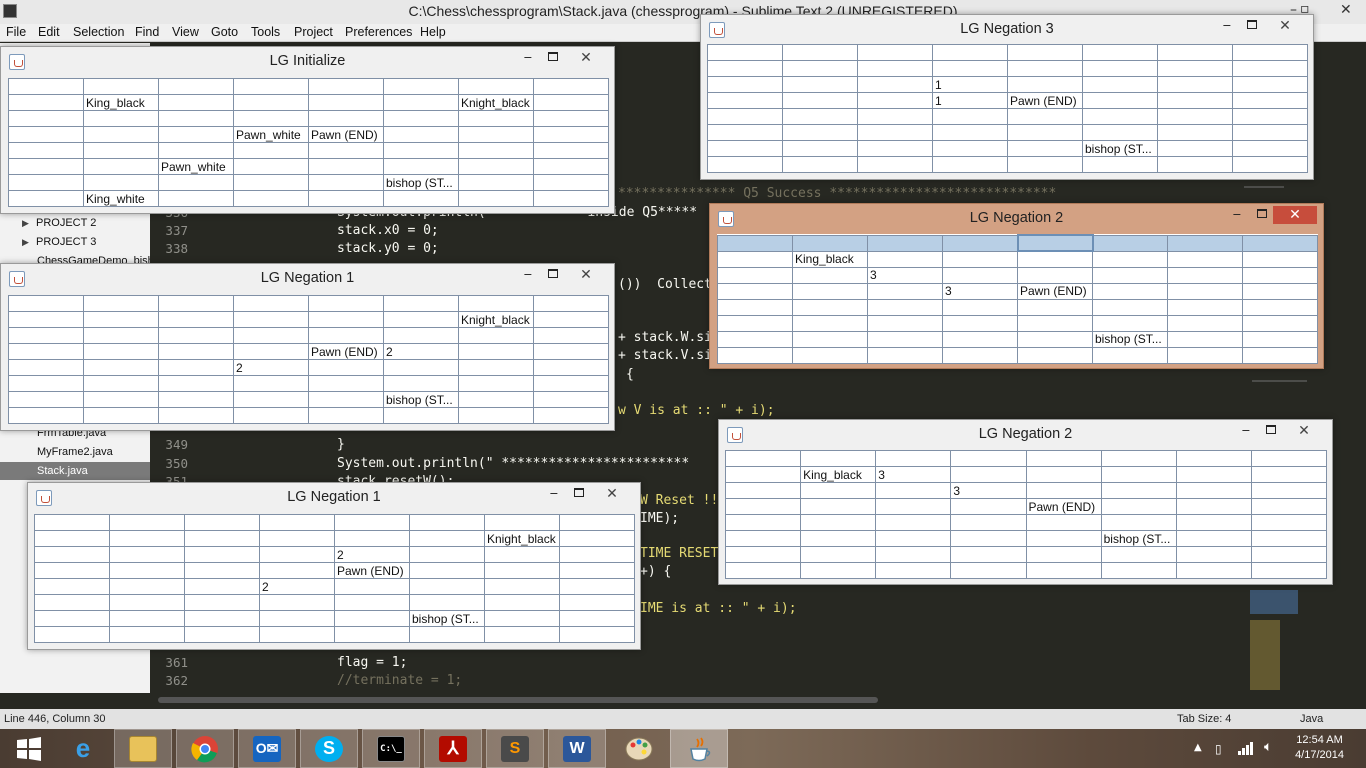  I want to click on table-cell: 1, so click(970, 100).